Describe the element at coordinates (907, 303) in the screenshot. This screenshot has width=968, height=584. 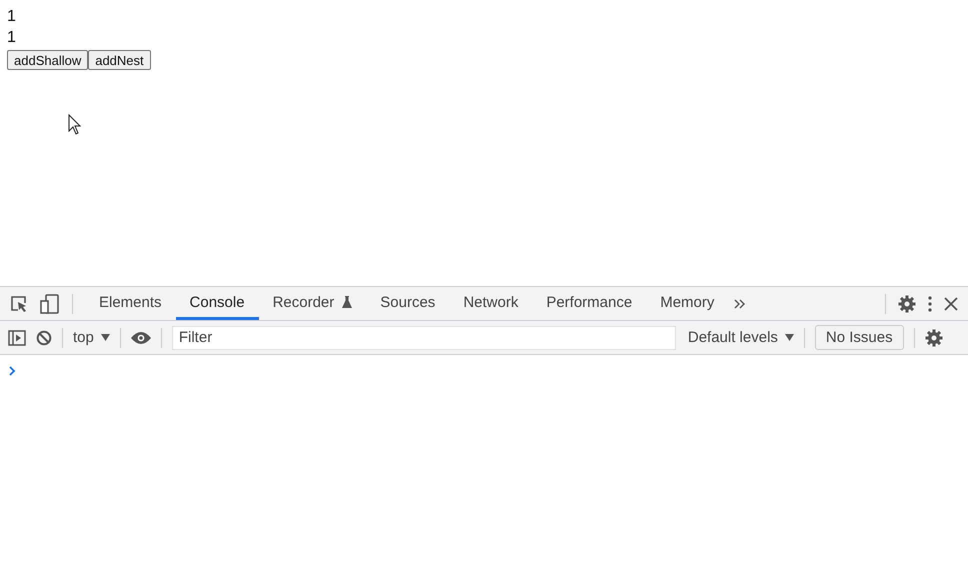
I see `settings-icon` at that location.